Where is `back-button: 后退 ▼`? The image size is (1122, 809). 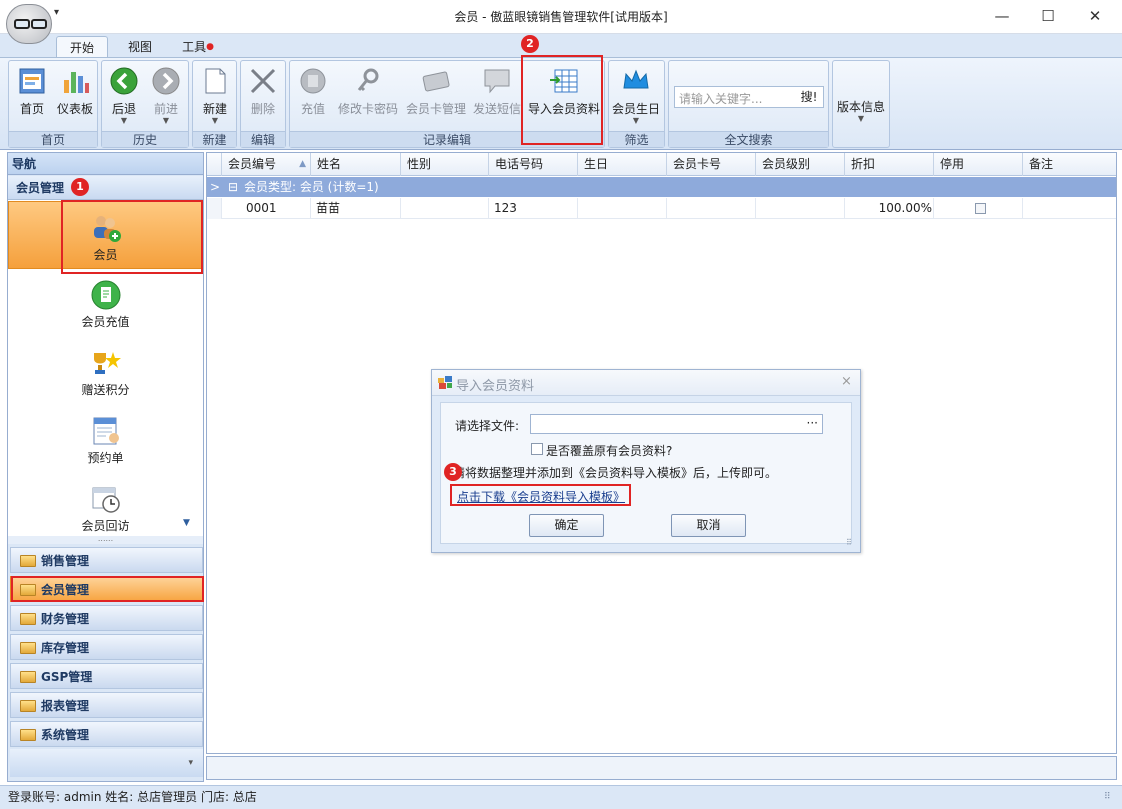 back-button: 后退 ▼ is located at coordinates (124, 99).